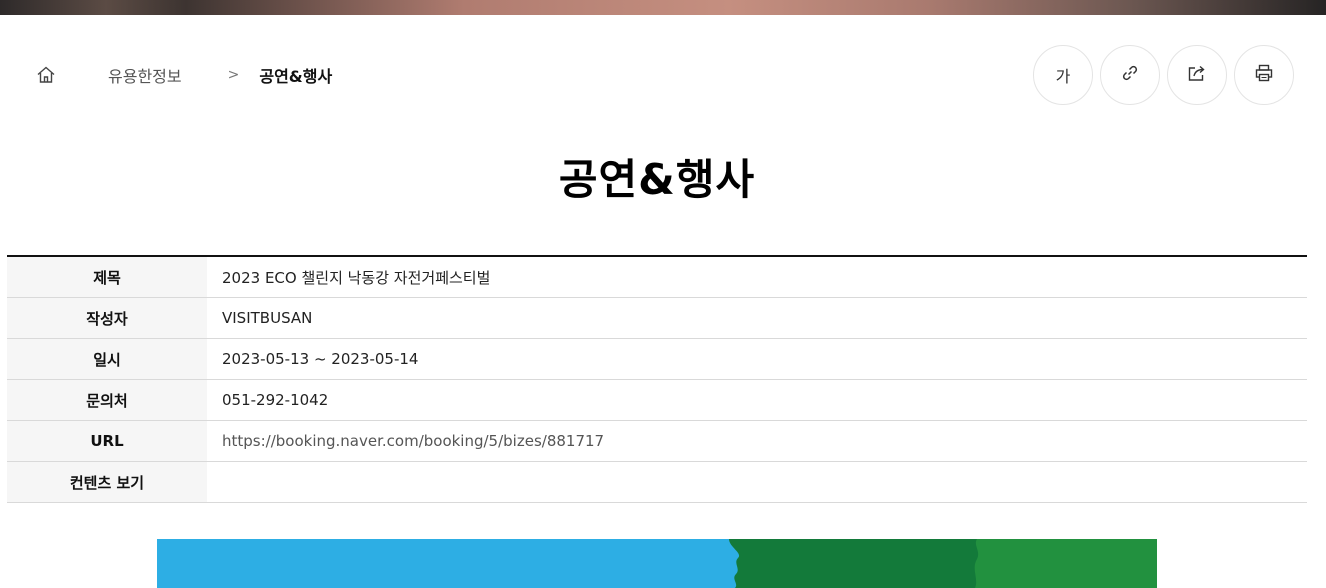  What do you see at coordinates (757, 277) in the screenshot?
I see `row-value-title: 2023 ECO 챌린지 낙동강 자전거페스티벌` at bounding box center [757, 277].